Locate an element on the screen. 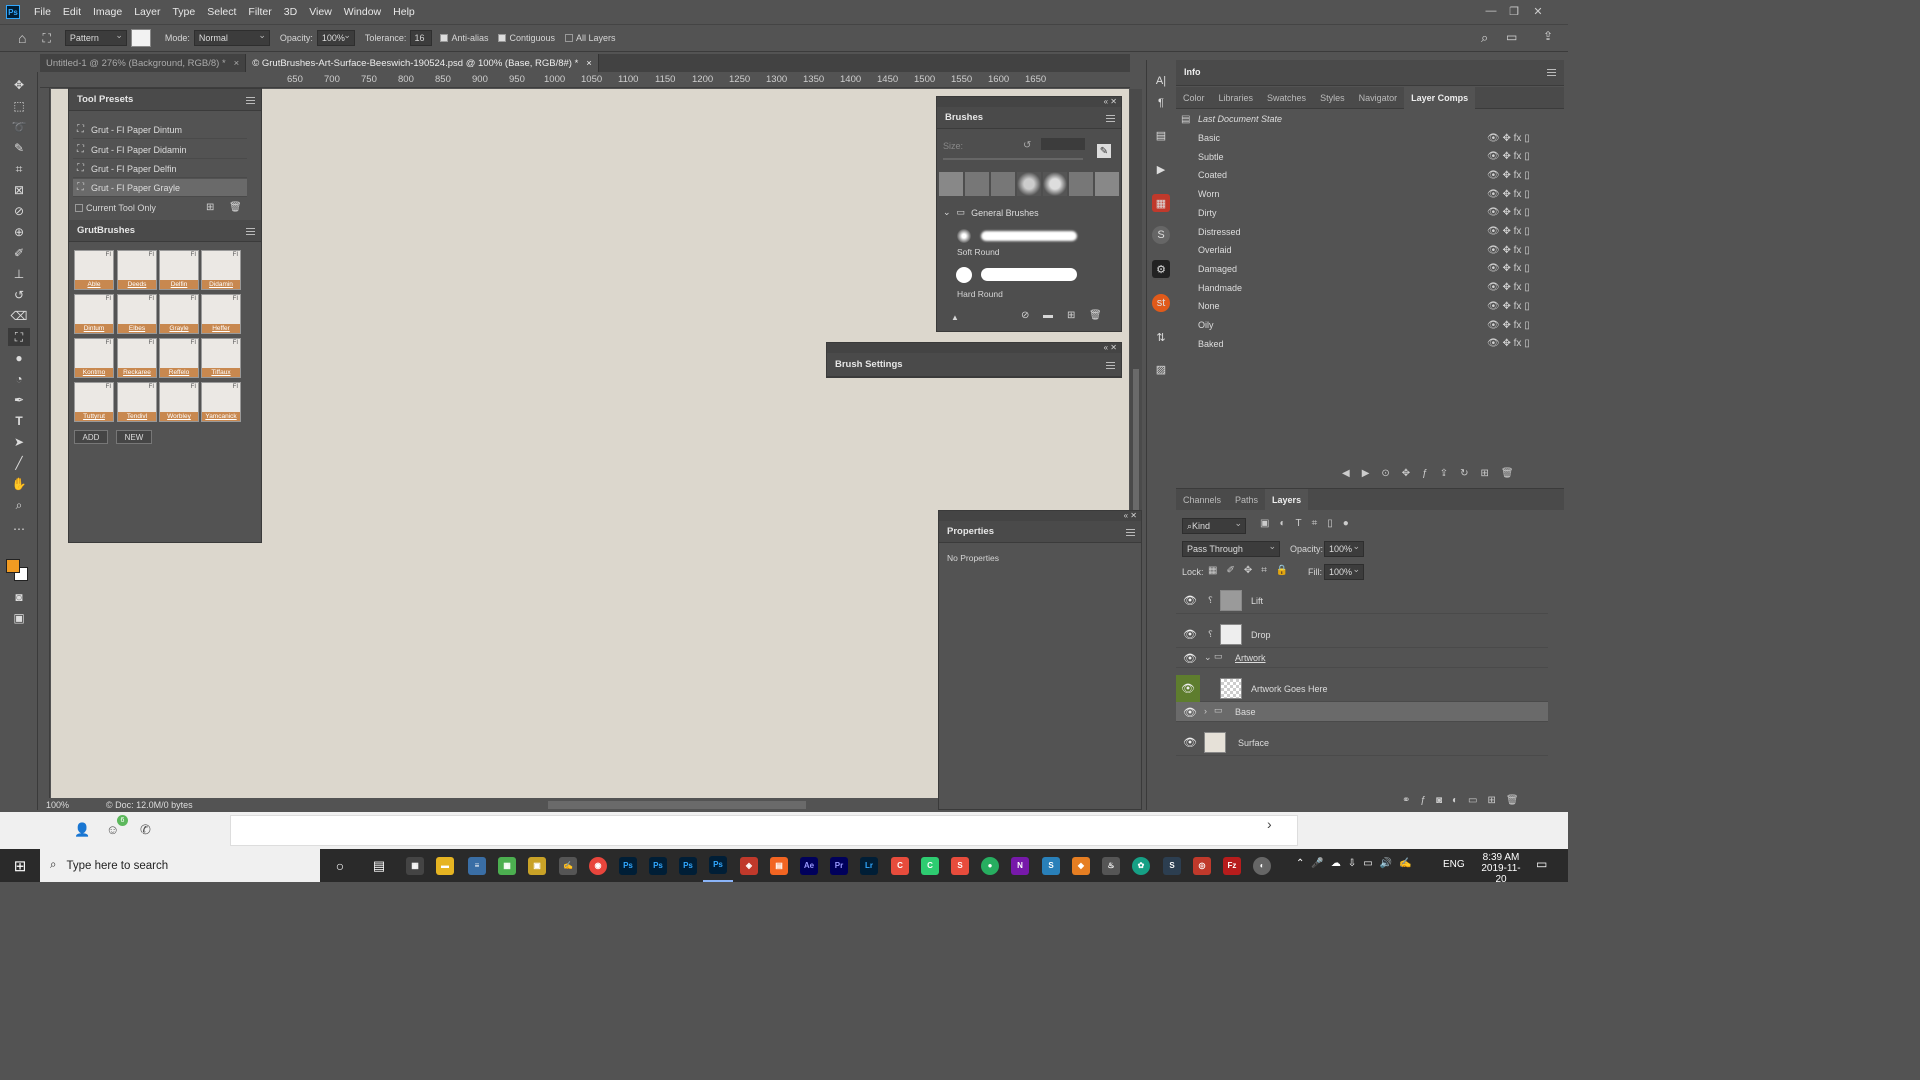  app-icon: ◎ is located at coordinates (1202, 865).